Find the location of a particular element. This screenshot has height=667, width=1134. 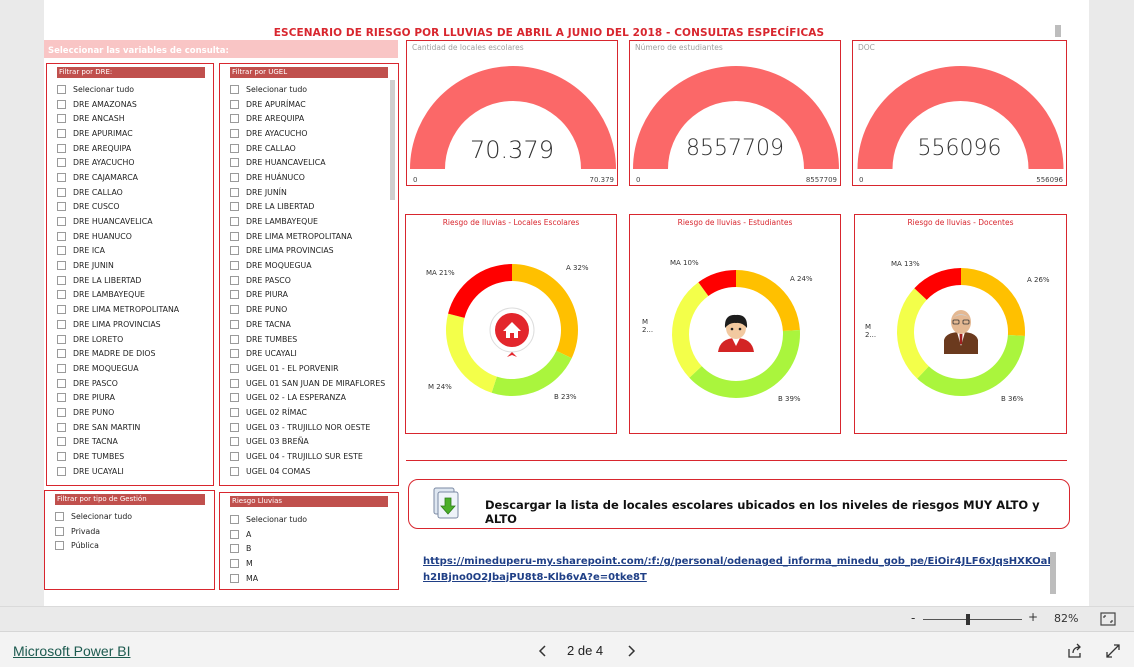

slicer-option: DRE JUNIN is located at coordinates (129, 265).